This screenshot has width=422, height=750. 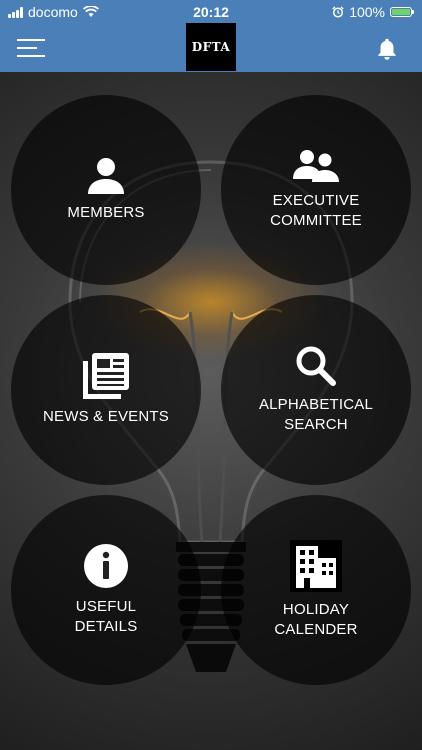 I want to click on holiday-calender-label: HOLIDAY CALENDER, so click(x=316, y=619).